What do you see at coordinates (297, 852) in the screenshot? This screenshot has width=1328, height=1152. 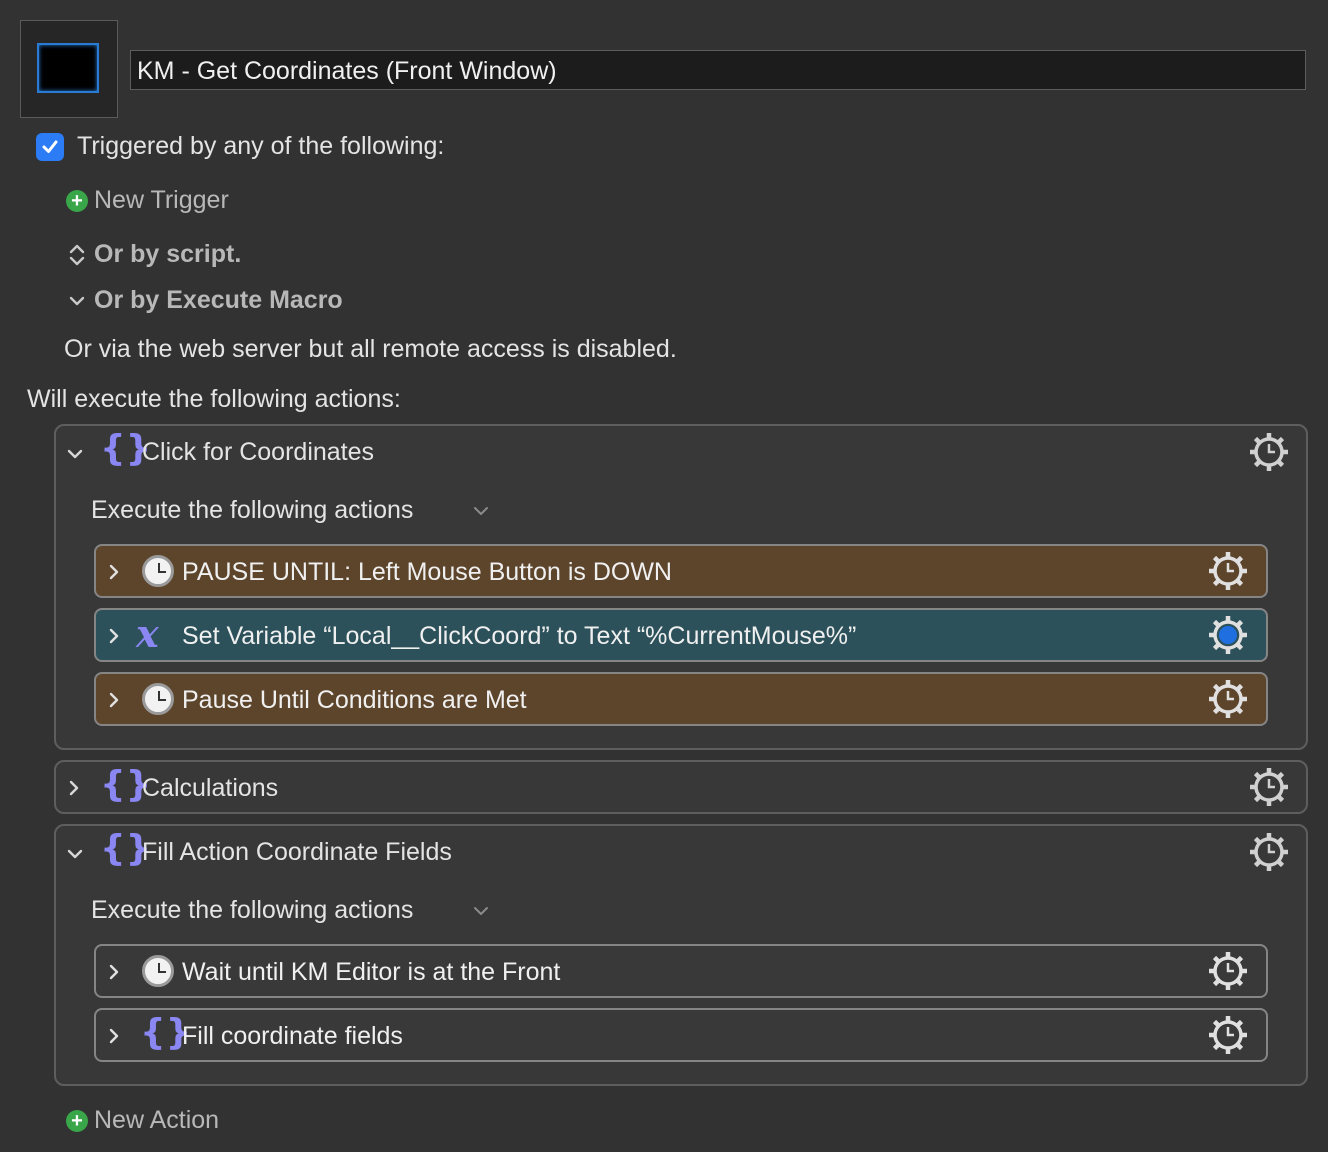 I see `group-title: Fill Action Coordinate Fields` at bounding box center [297, 852].